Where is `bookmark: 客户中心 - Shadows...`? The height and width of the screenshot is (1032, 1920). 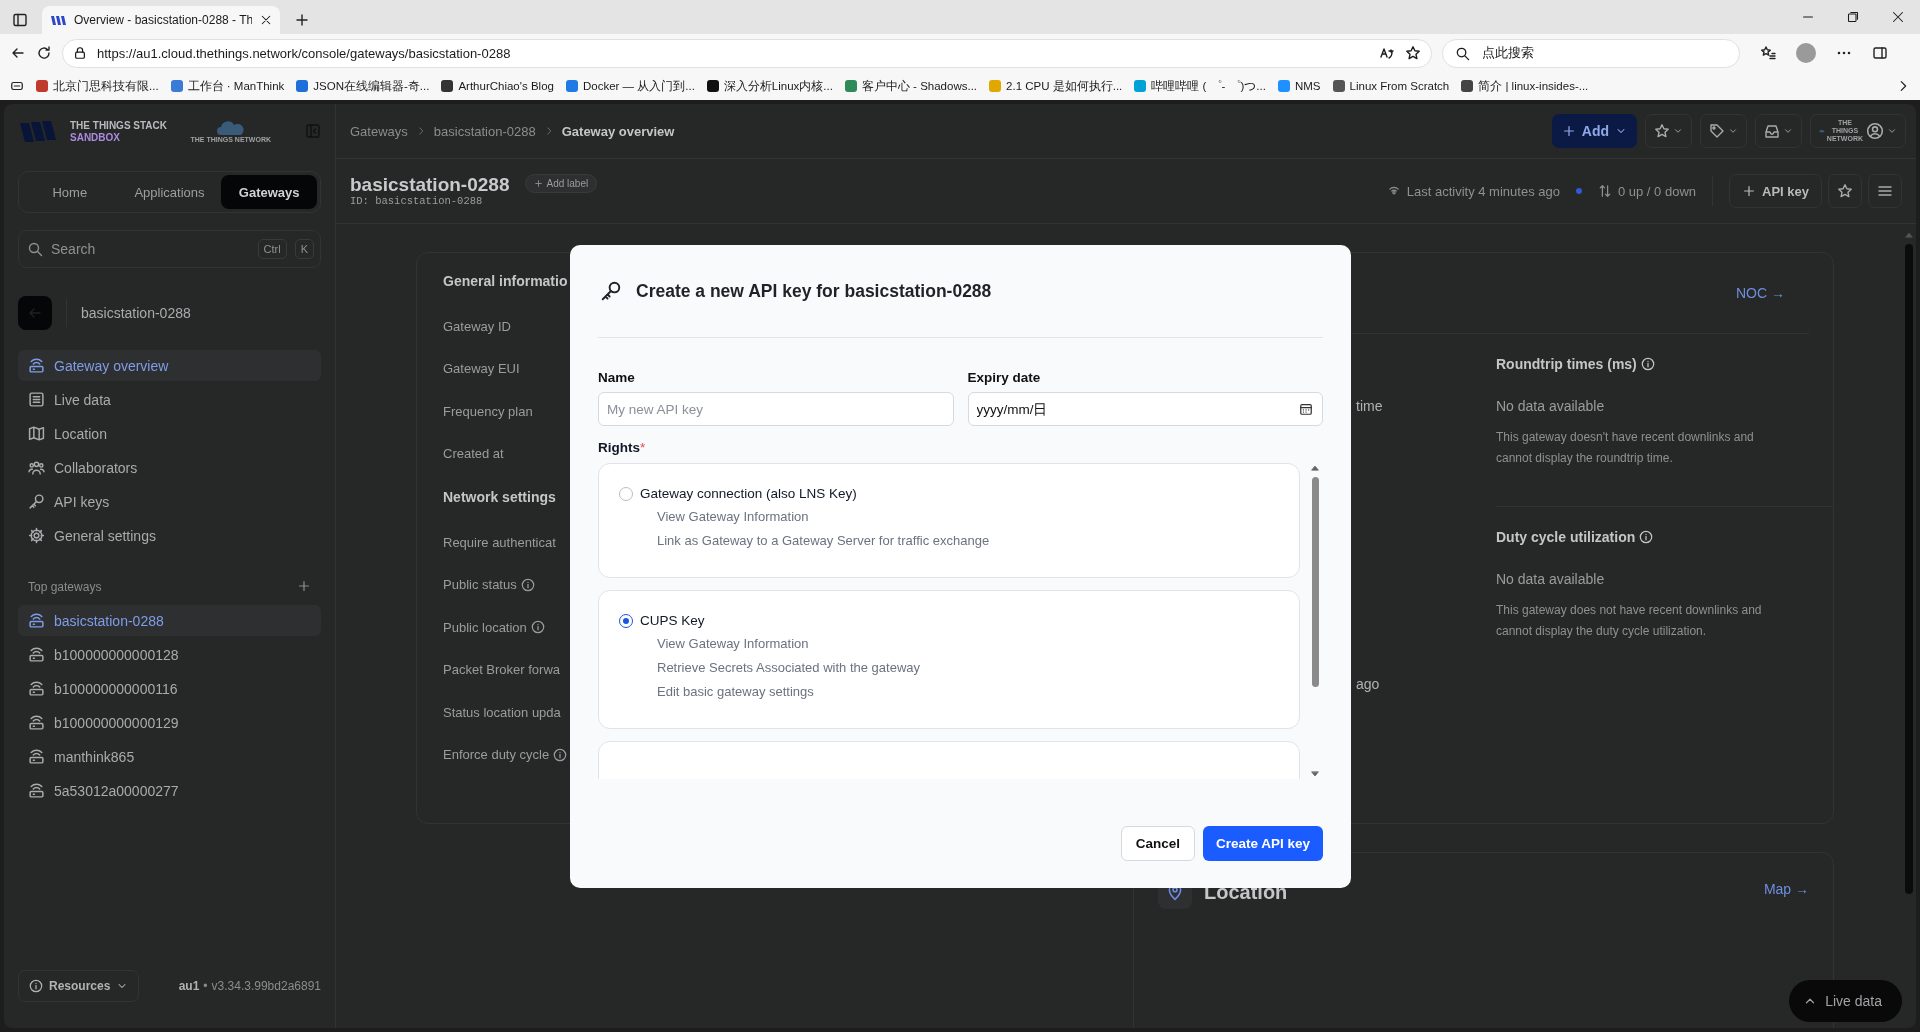 bookmark: 客户中心 - Shadows... is located at coordinates (911, 86).